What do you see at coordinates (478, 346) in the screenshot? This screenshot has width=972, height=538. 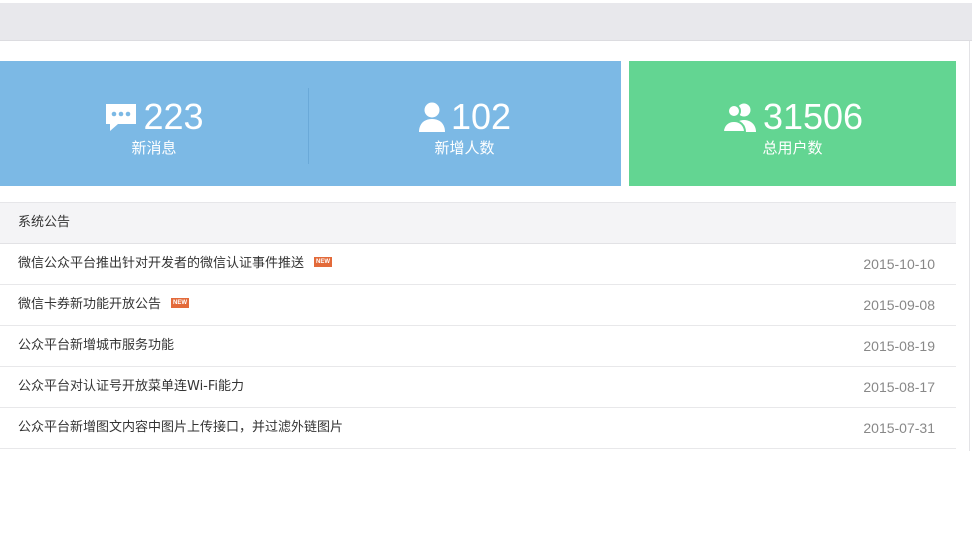 I see `list-item: 公众平台新增城市服务功能 2015-08-19` at bounding box center [478, 346].